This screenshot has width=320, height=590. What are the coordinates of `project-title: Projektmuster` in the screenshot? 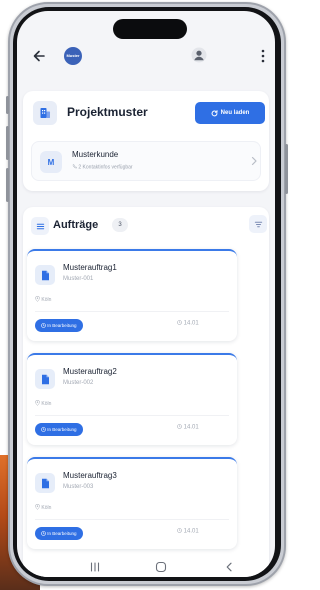 It's located at (107, 112).